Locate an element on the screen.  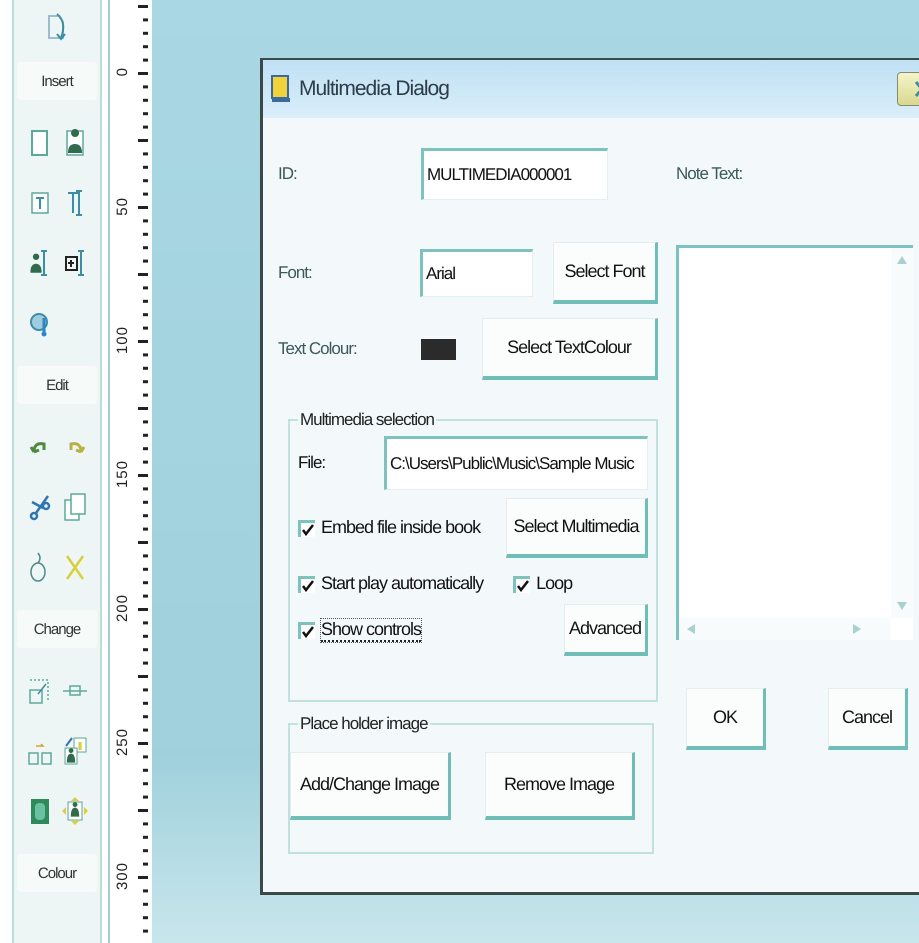
select-colour-button: Select TextColour is located at coordinates (570, 349).